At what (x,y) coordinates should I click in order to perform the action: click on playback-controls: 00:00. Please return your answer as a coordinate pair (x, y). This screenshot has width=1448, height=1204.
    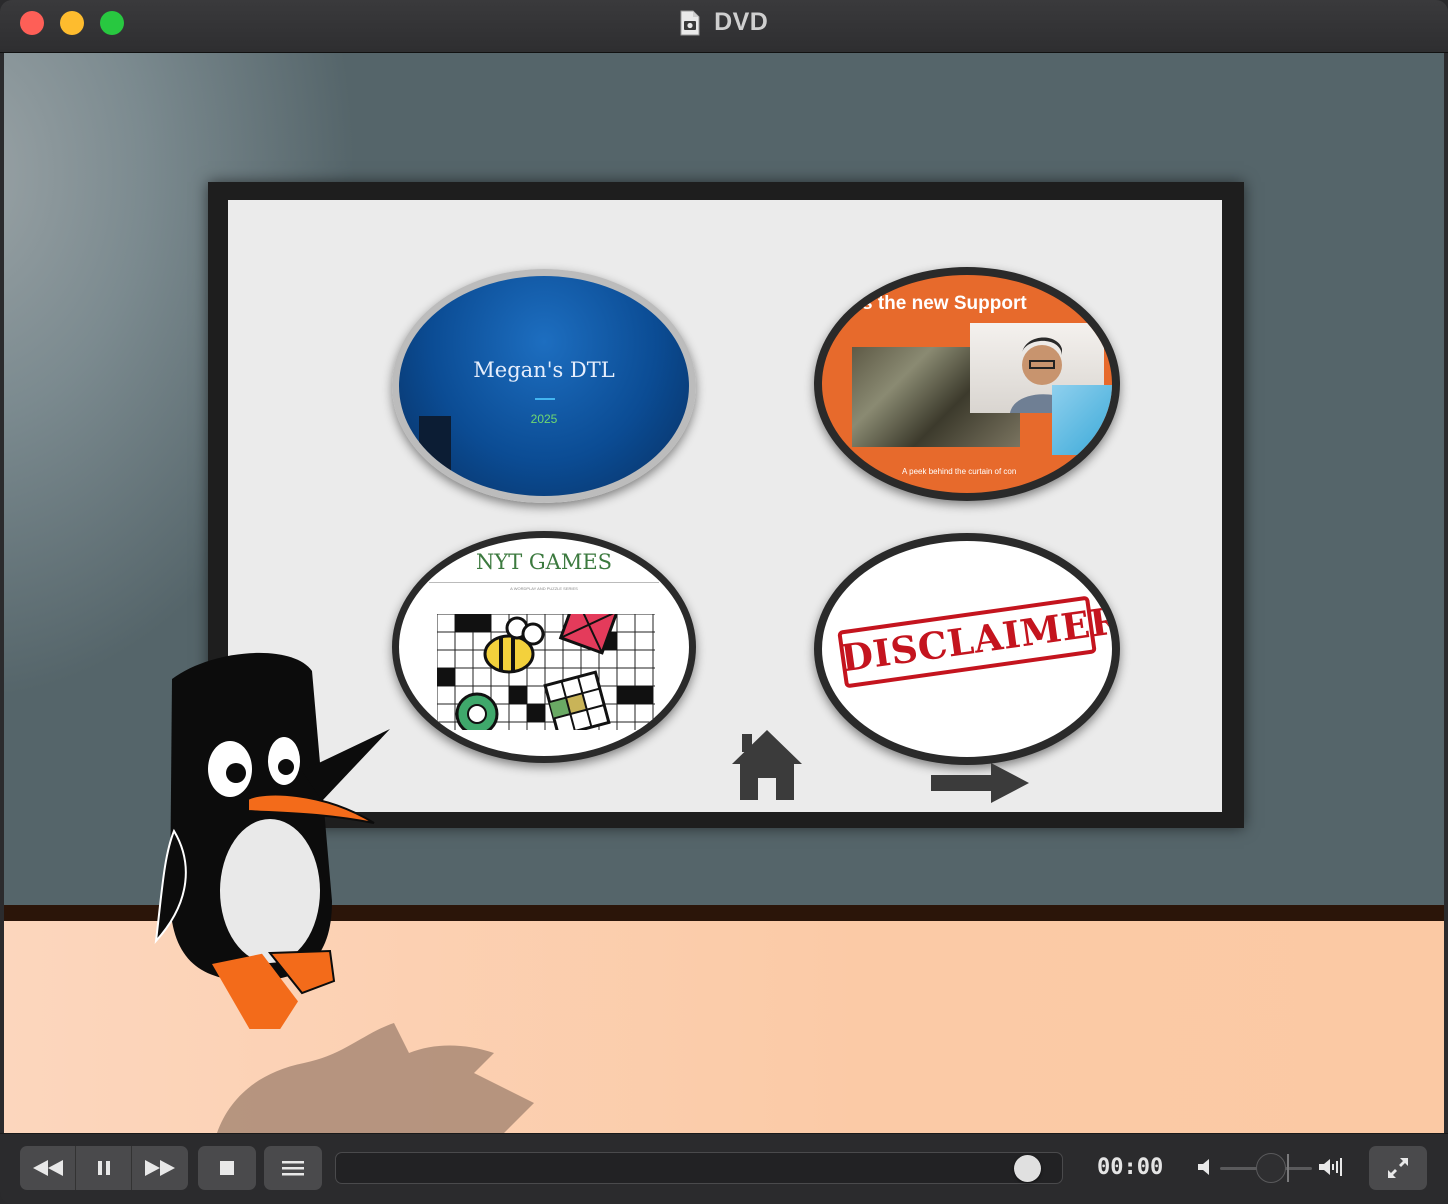
    Looking at the image, I should click on (724, 1168).